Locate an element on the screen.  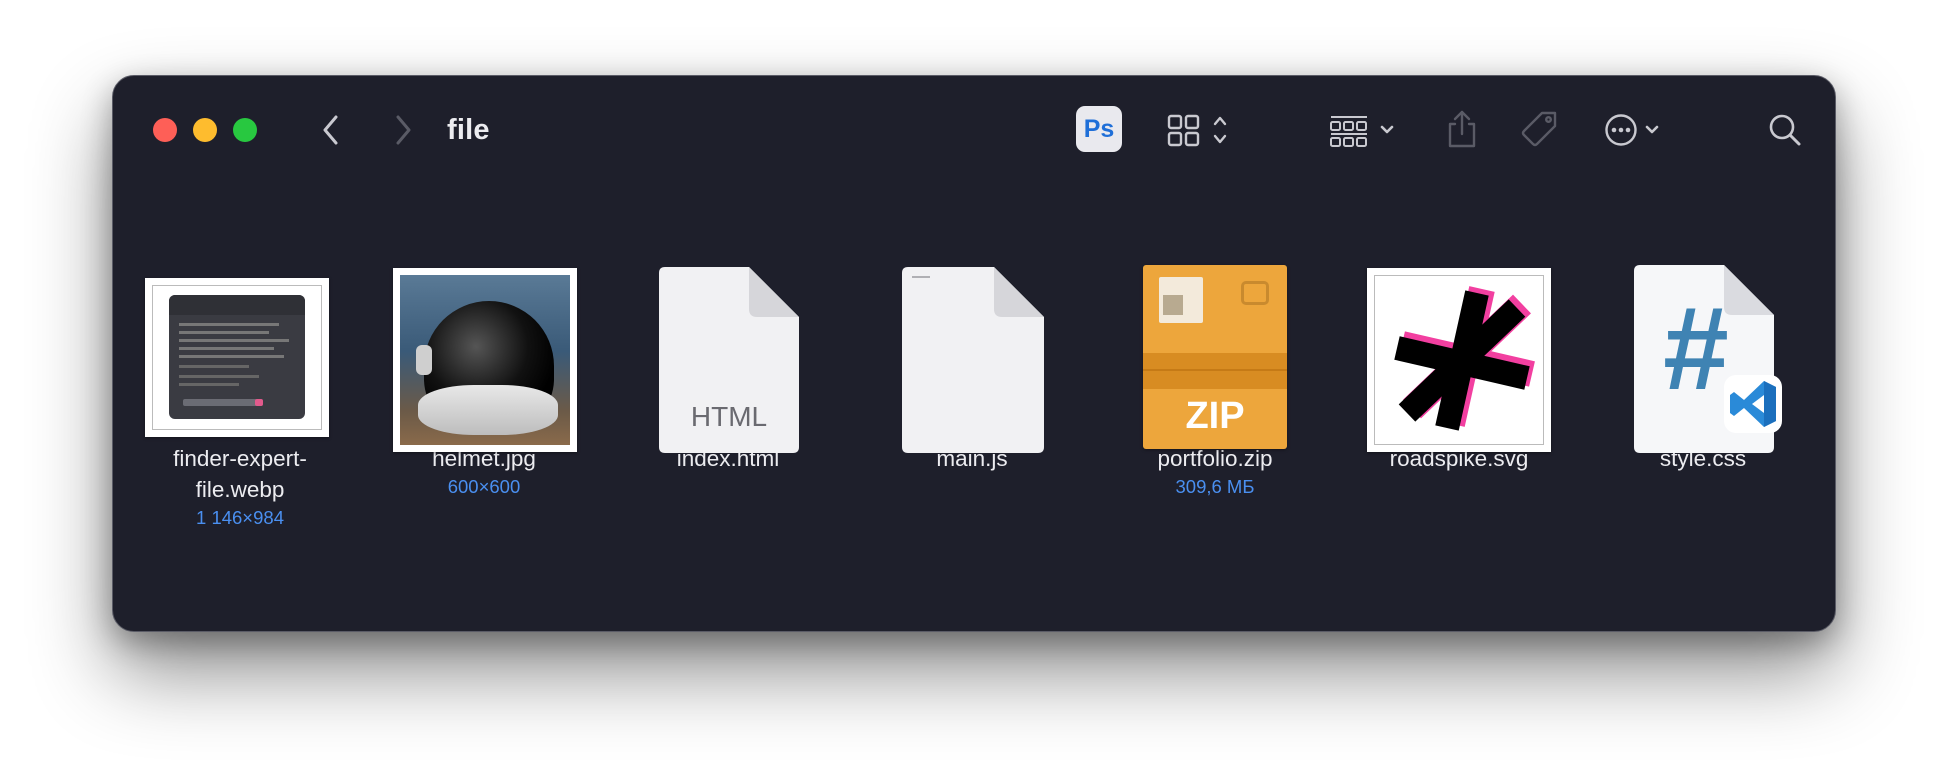
minimize-window-button is located at coordinates (205, 130).